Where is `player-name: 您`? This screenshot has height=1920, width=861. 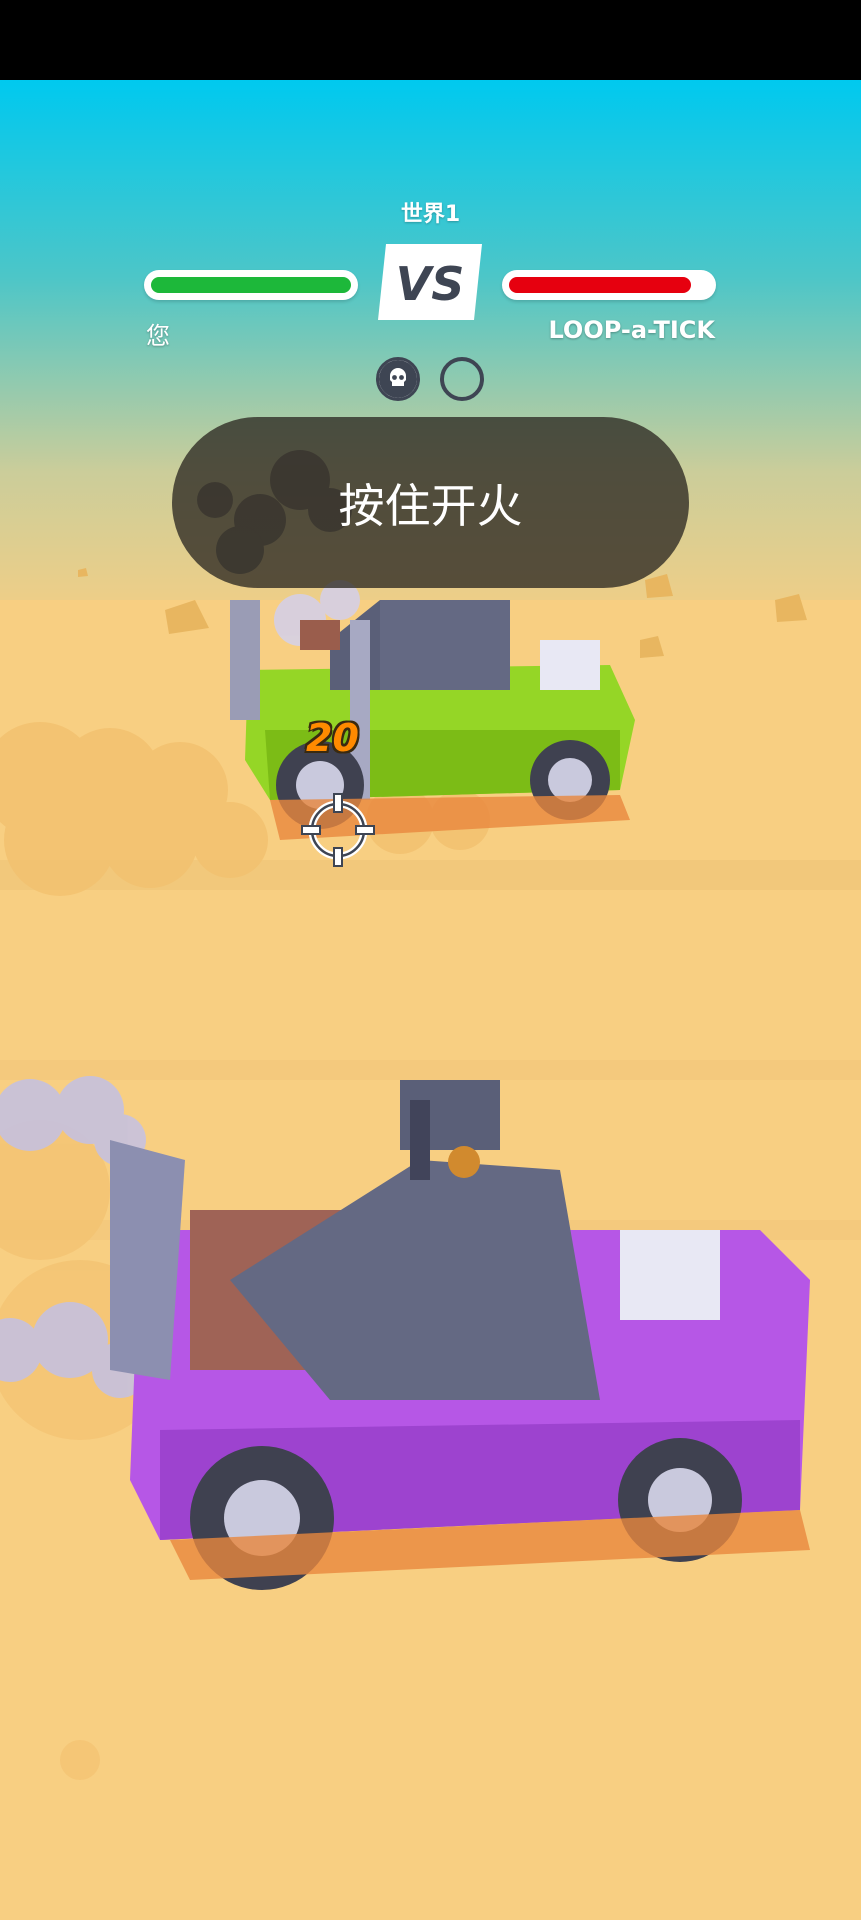
player-name: 您 is located at coordinates (158, 336).